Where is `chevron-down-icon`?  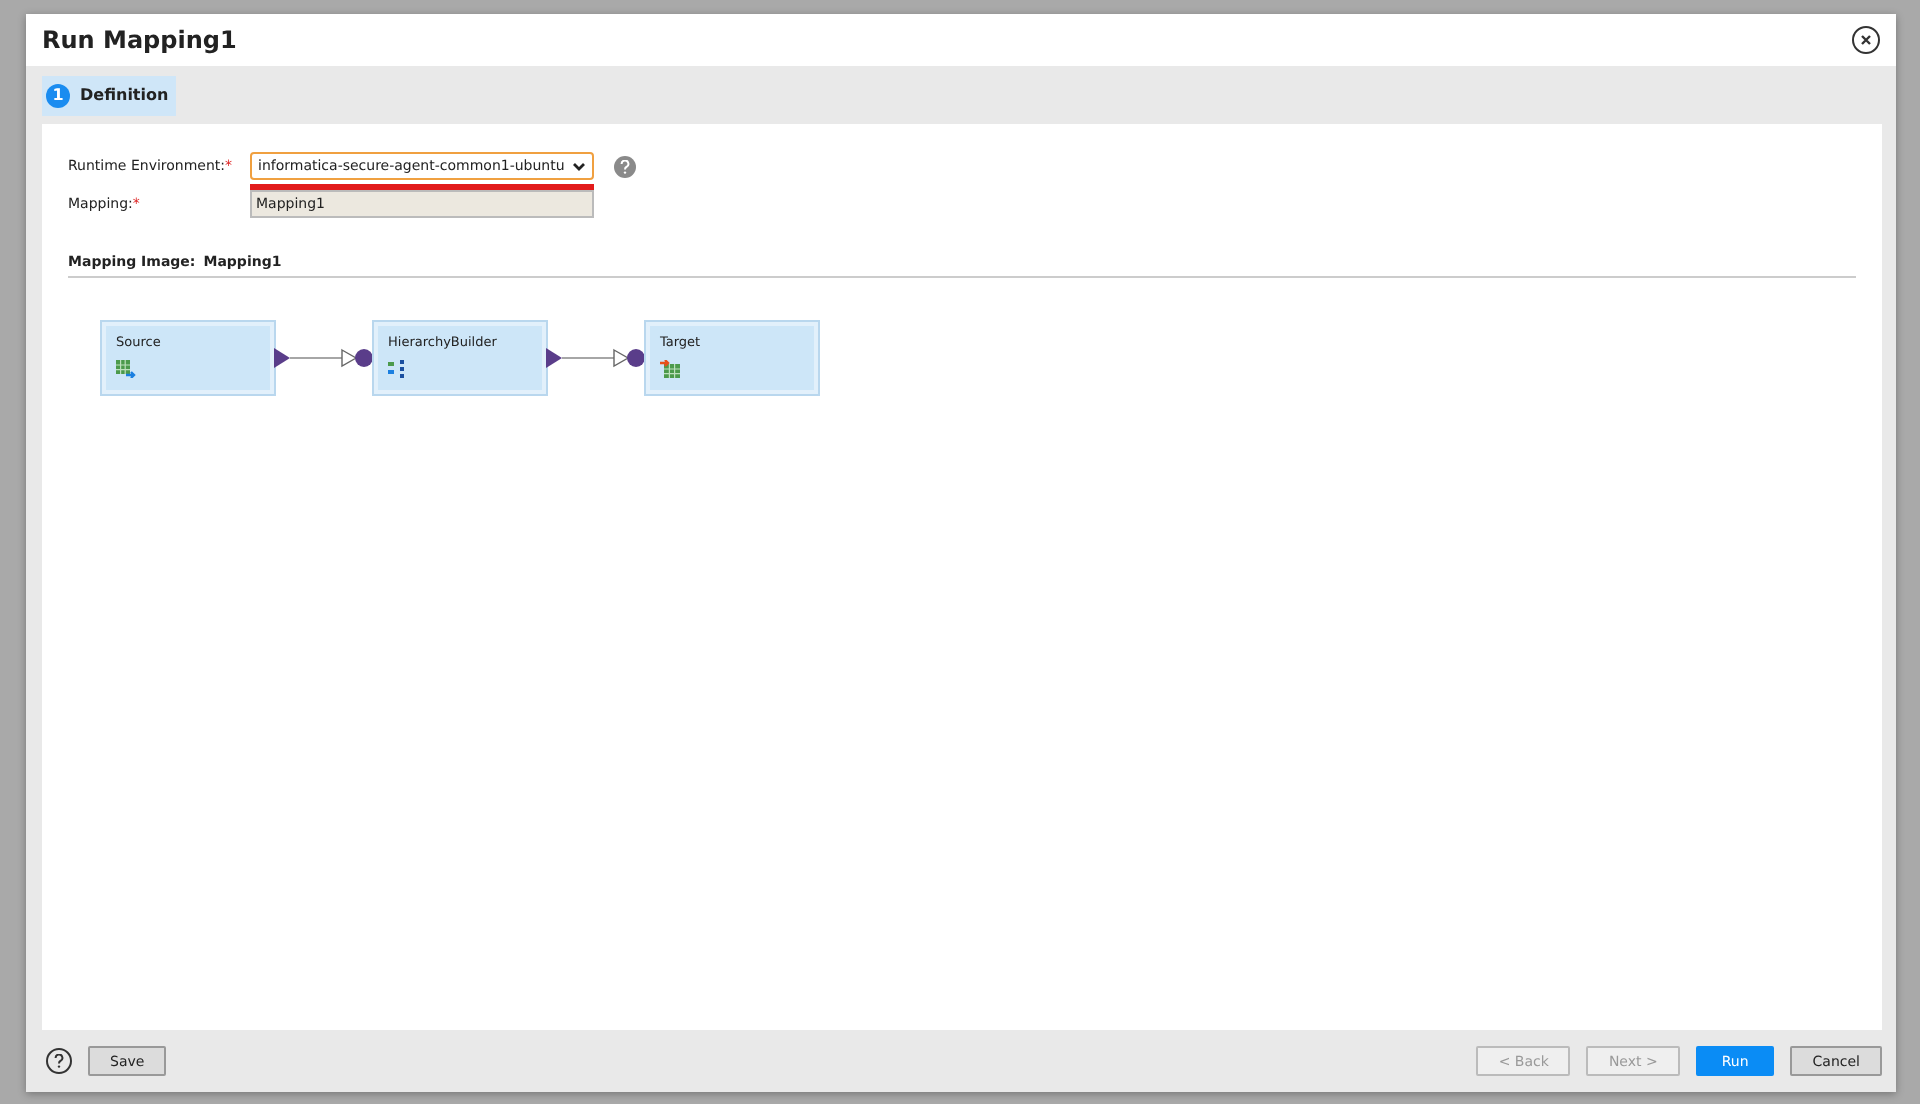
chevron-down-icon is located at coordinates (579, 166).